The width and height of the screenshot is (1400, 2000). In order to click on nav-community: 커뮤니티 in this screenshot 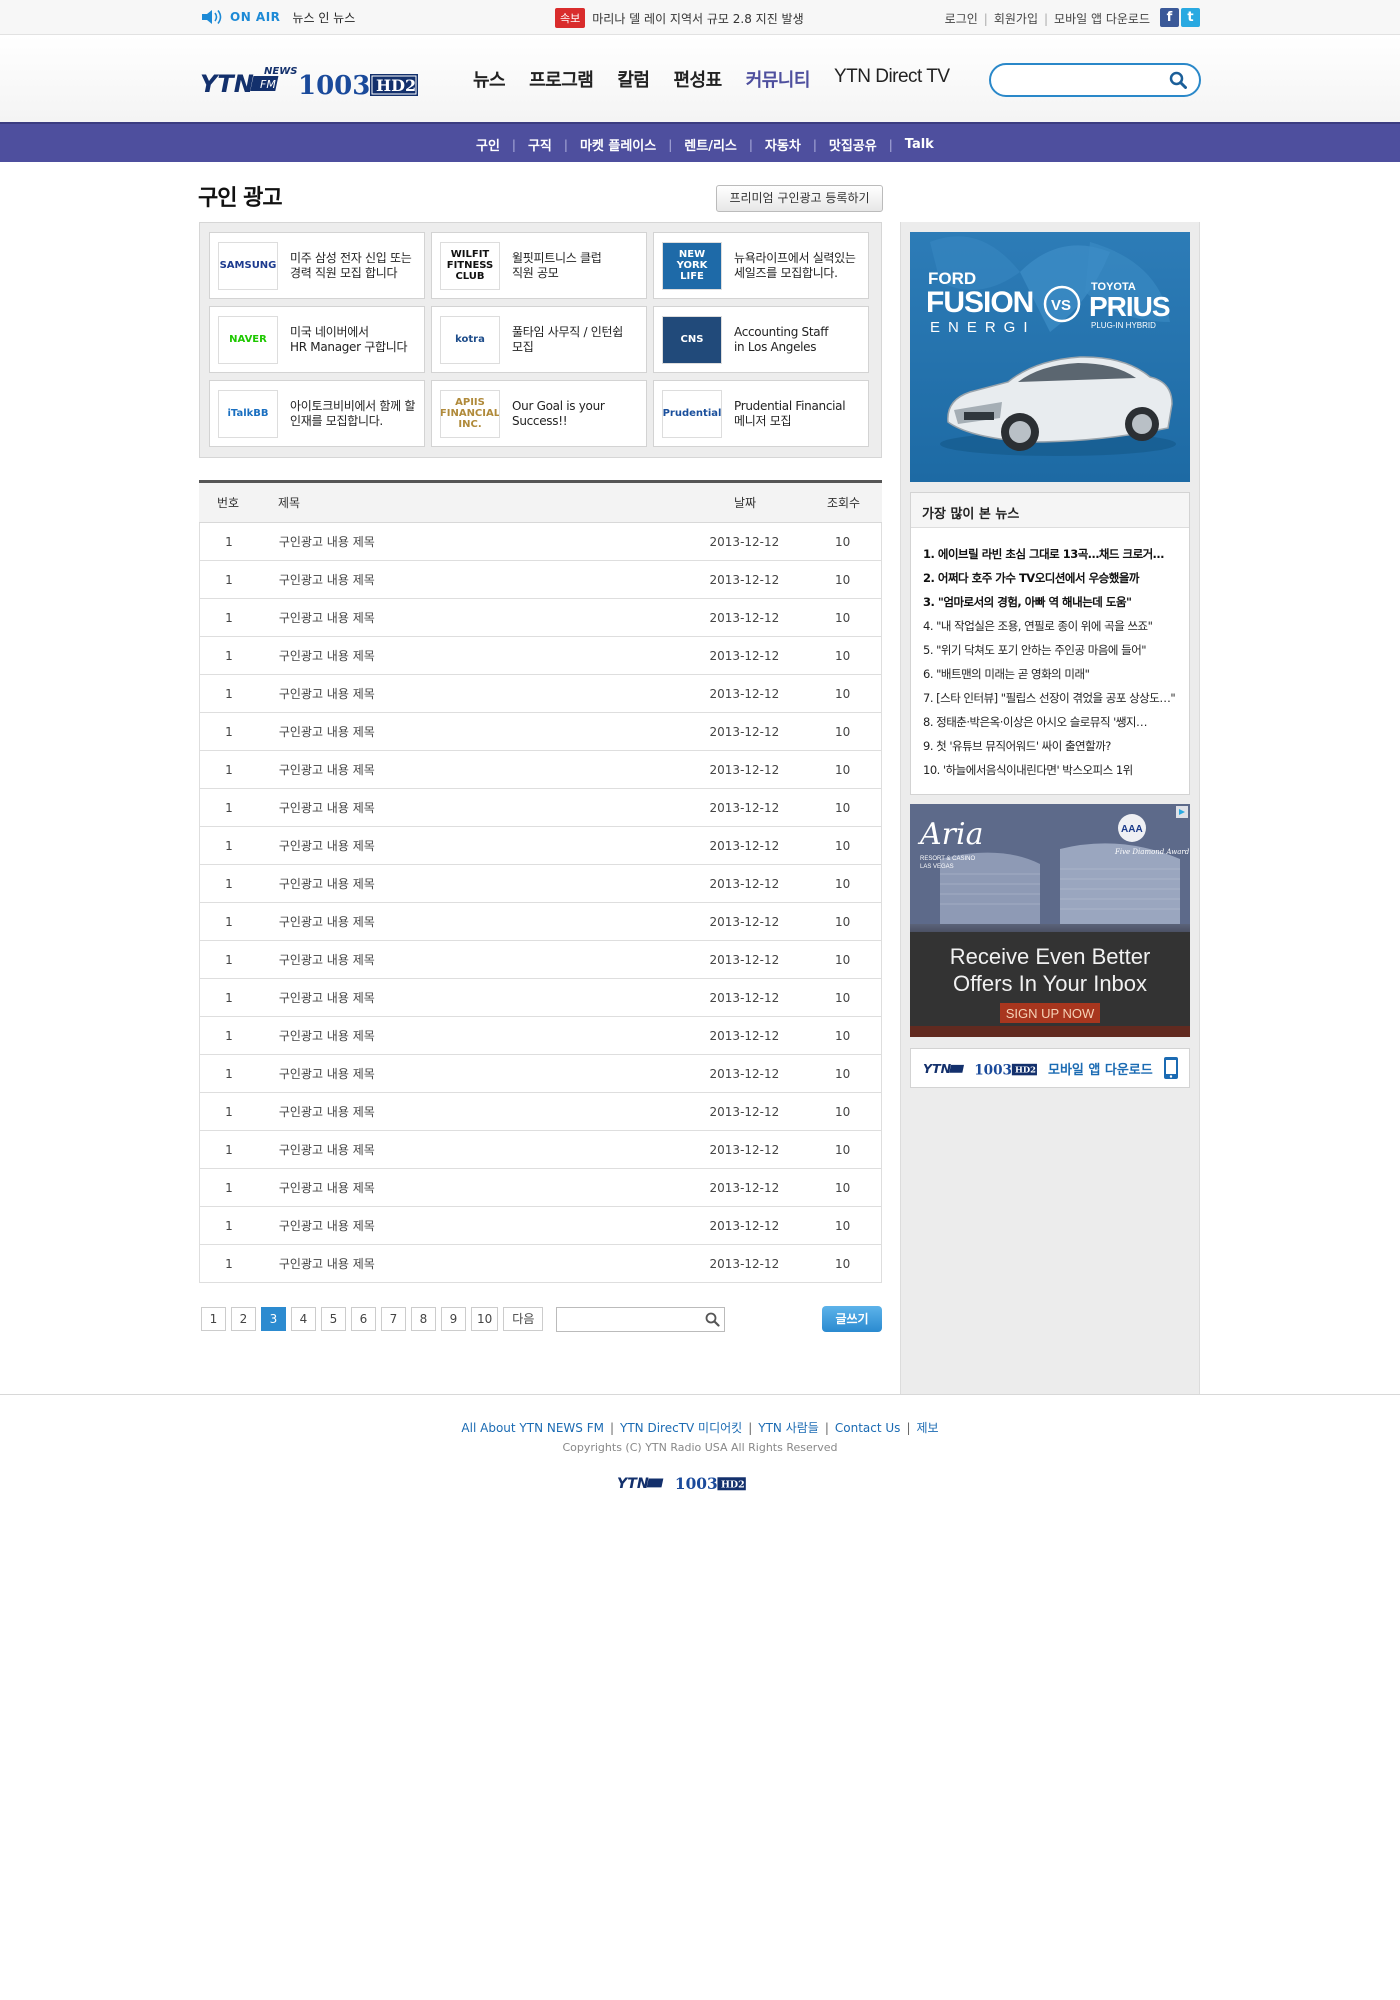, I will do `click(778, 79)`.